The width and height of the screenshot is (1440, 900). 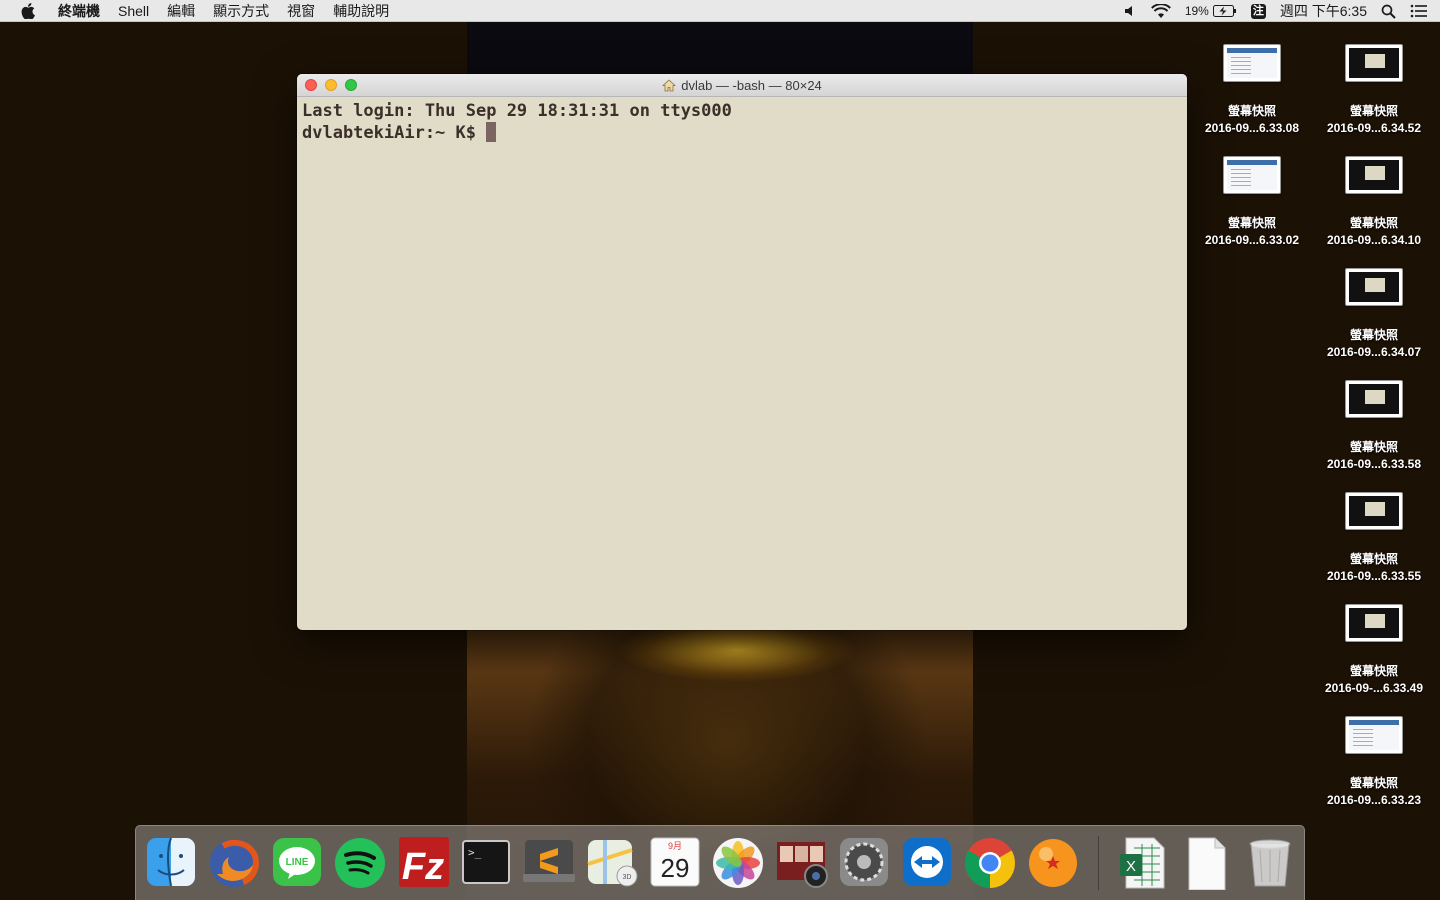 What do you see at coordinates (1374, 201) in the screenshot?
I see `desktop-file-screenshot: 螢幕快照 2016-09...6.34.10` at bounding box center [1374, 201].